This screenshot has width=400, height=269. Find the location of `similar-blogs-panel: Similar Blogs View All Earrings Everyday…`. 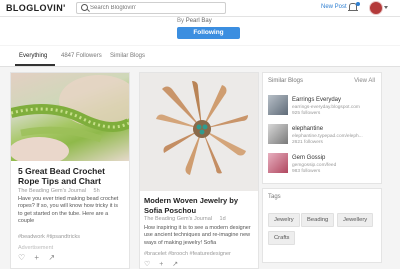

similar-blogs-panel: Similar Blogs View All Earrings Everyday… is located at coordinates (322, 128).